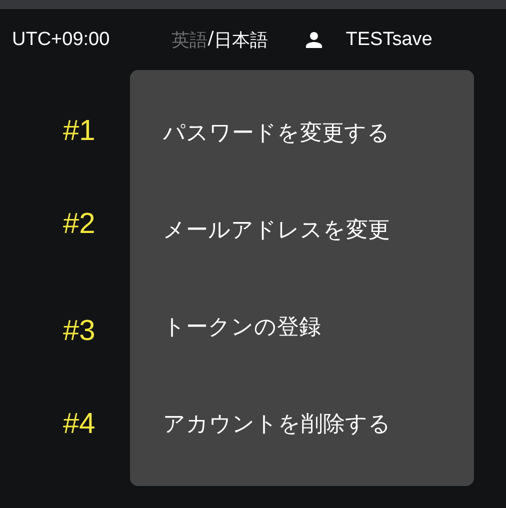 The image size is (506, 508). What do you see at coordinates (302, 327) in the screenshot?
I see `menu-item: トークンの登録` at bounding box center [302, 327].